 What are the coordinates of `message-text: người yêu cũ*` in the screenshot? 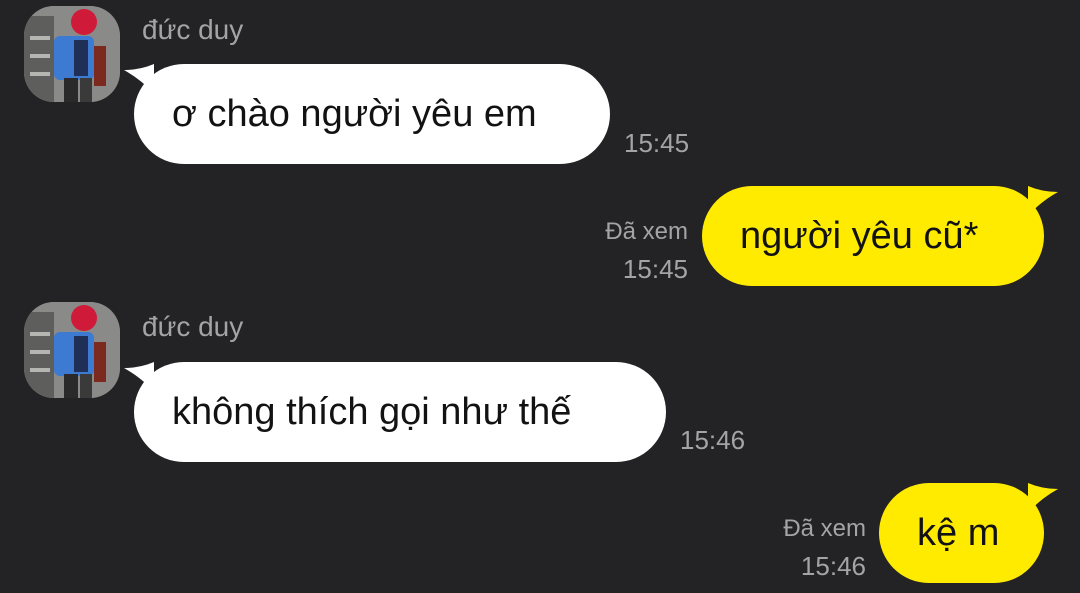 It's located at (859, 236).